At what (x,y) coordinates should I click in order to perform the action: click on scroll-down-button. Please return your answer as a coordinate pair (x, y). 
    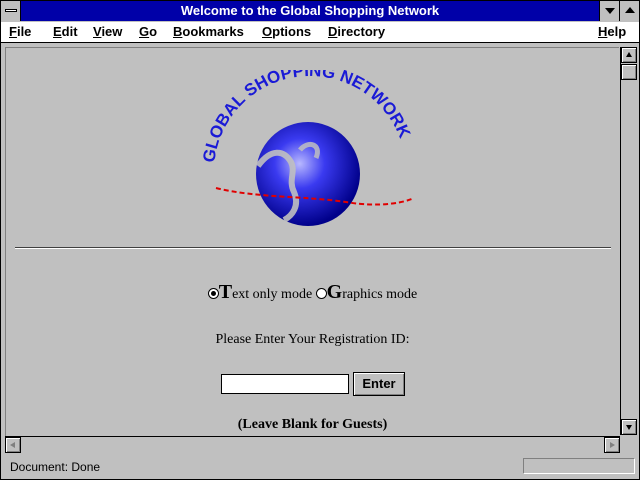
    Looking at the image, I should click on (629, 427).